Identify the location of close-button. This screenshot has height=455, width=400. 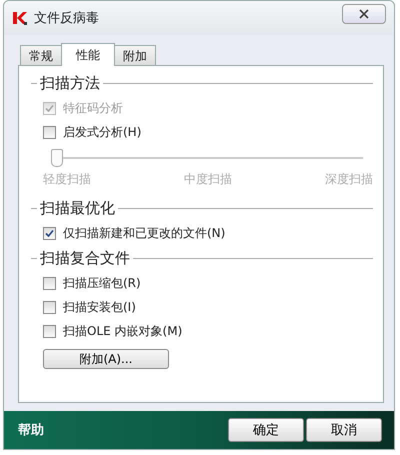
(364, 14).